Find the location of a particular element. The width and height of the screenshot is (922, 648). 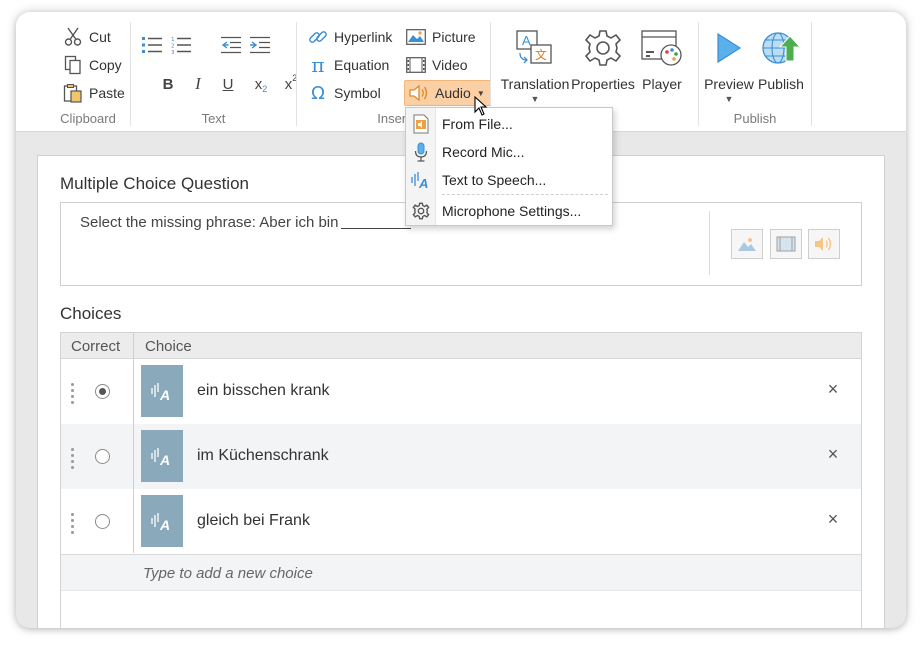

add-choice-row: Type to add a new choice is located at coordinates (461, 572).